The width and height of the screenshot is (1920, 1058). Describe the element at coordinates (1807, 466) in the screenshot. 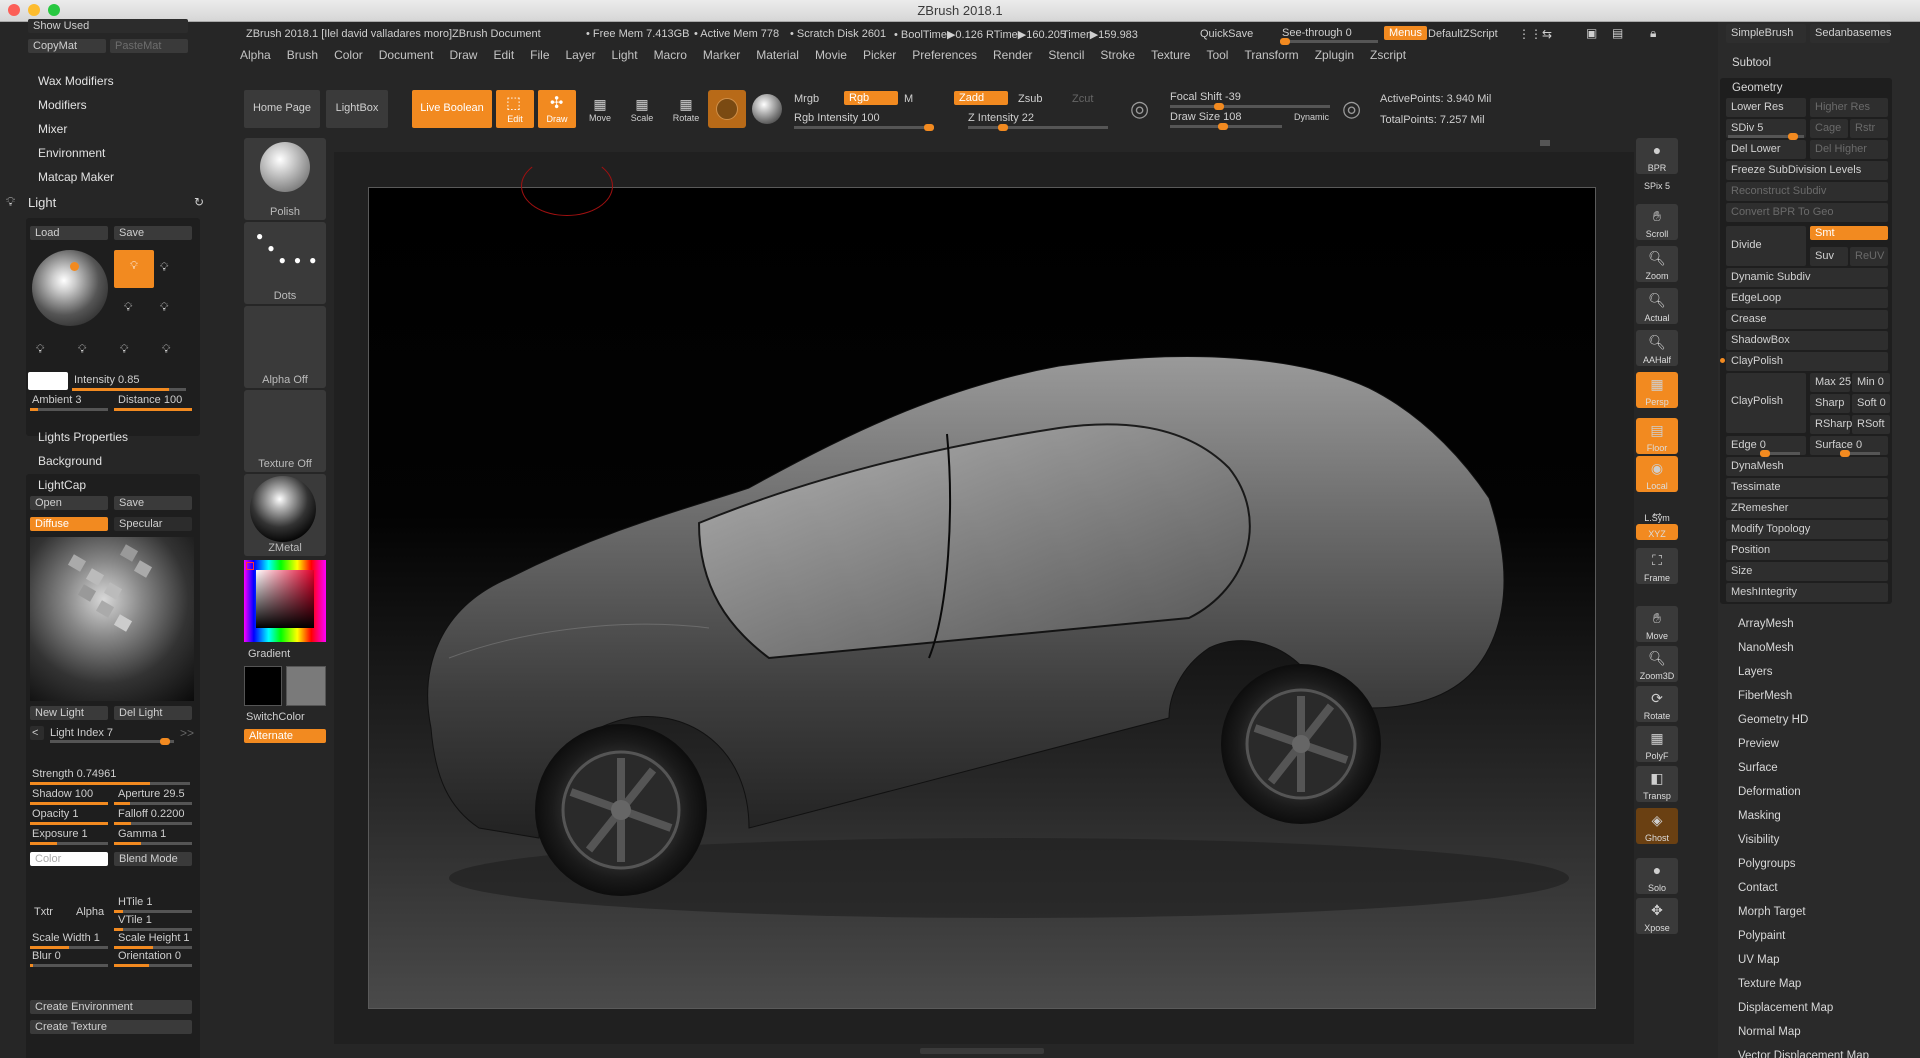

I see `dynamesh-button: DynaMesh` at that location.